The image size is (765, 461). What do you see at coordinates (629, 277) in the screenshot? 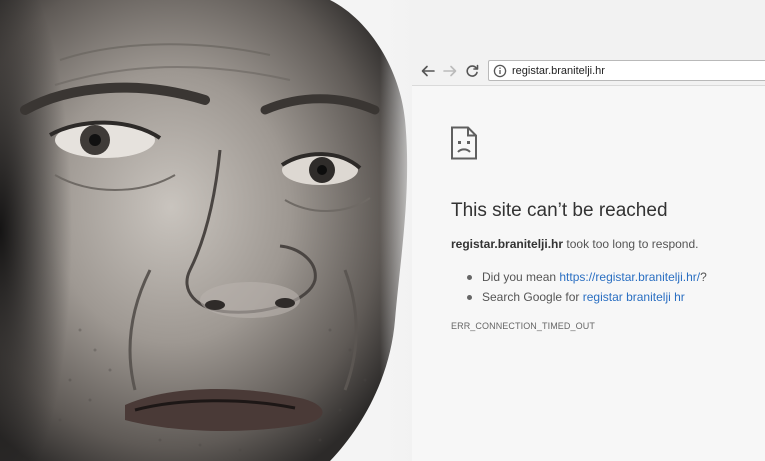
I see `did-you-mean-link: https://registar.branitelji.hr/` at bounding box center [629, 277].